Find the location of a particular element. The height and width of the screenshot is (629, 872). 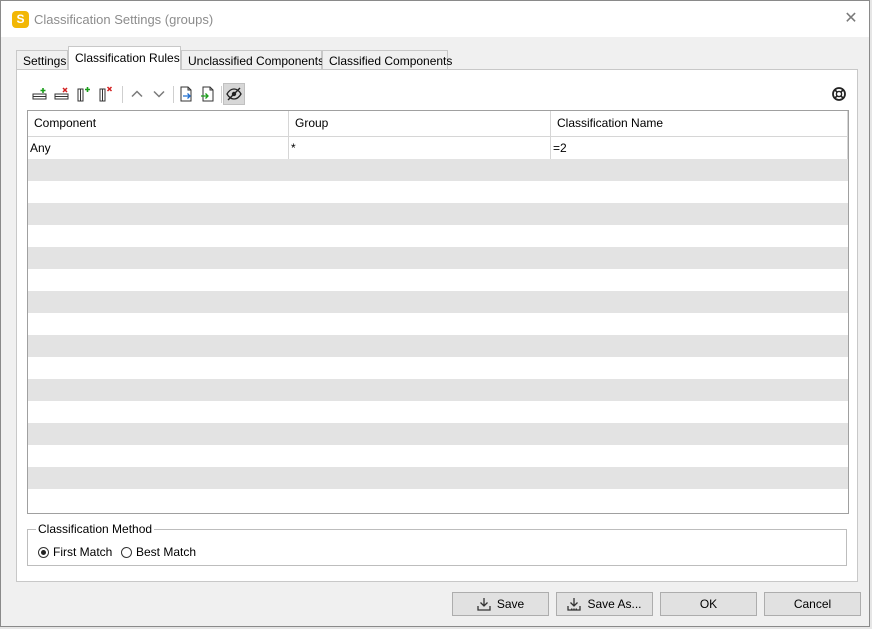

table-row: Any * =2 is located at coordinates (438, 148).